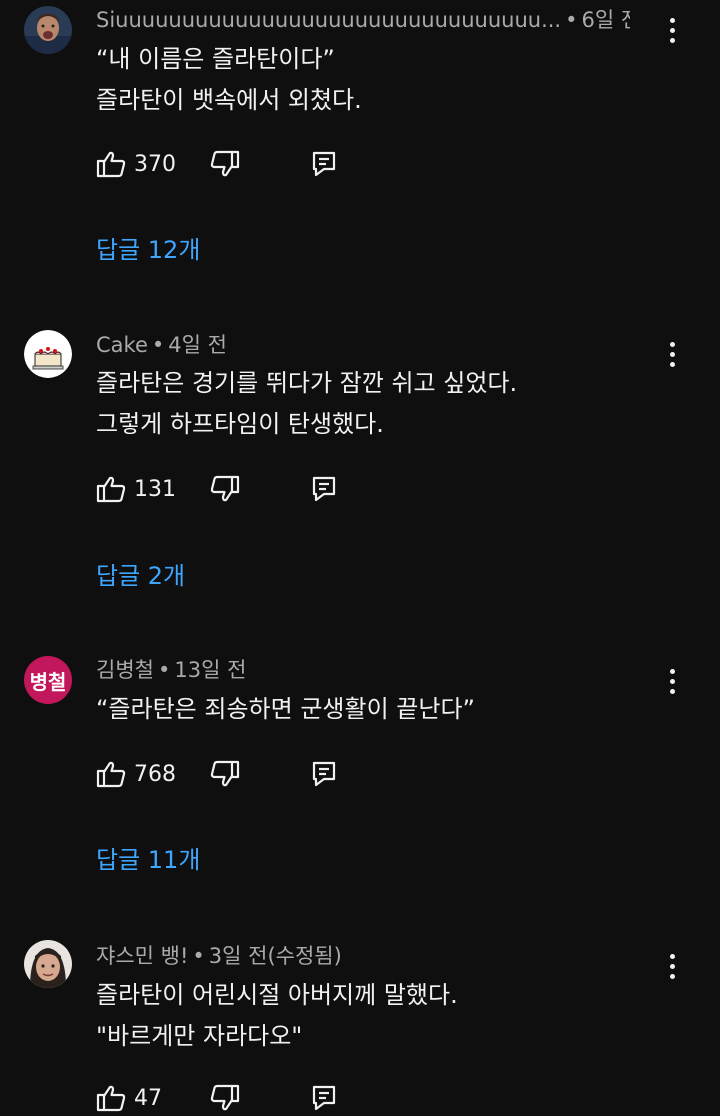 The width and height of the screenshot is (720, 1116). What do you see at coordinates (148, 250) in the screenshot?
I see `view-replies-button: 답글 12개` at bounding box center [148, 250].